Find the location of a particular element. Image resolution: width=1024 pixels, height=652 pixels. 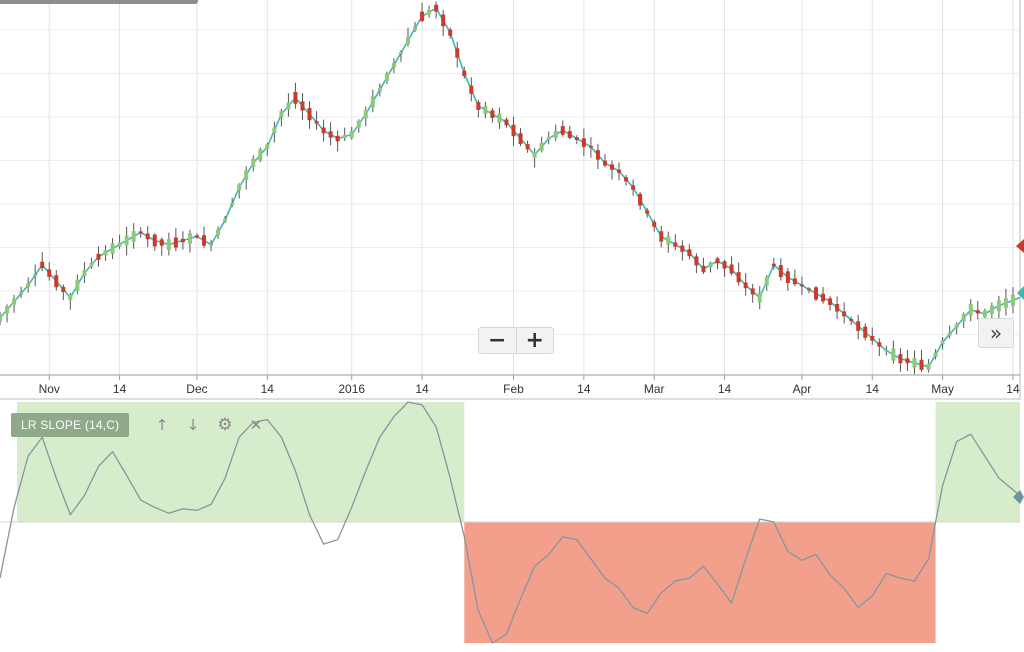

zoom-controls: − + is located at coordinates (516, 340).